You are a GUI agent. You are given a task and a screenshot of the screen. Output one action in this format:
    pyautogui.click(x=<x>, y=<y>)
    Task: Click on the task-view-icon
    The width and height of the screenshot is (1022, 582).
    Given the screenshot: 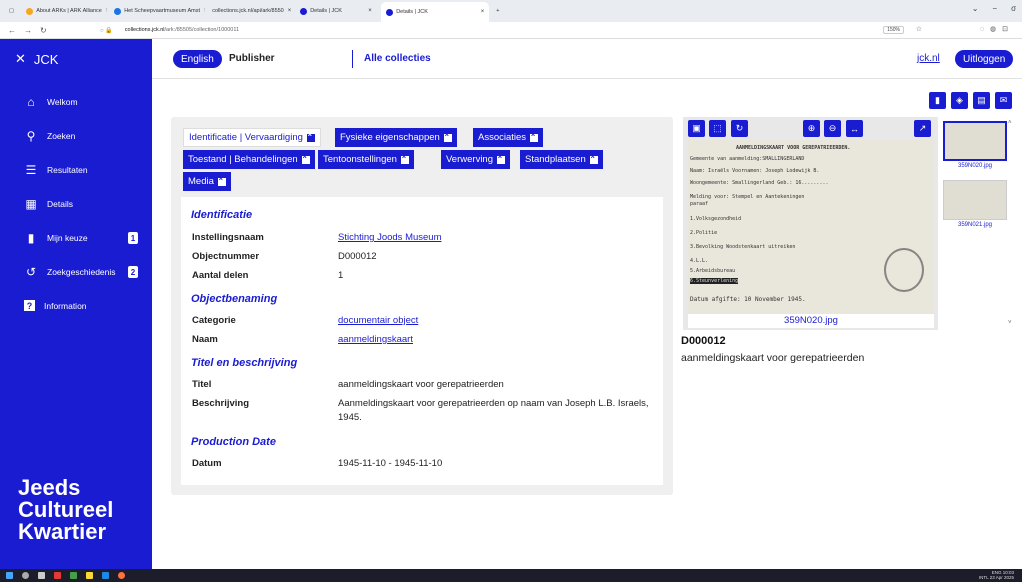 What is the action you would take?
    pyautogui.click(x=41, y=575)
    